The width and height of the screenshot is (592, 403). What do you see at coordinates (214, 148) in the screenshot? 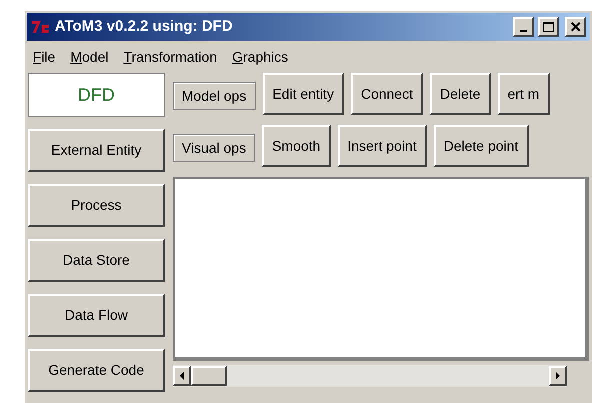
I see `toolbar-button: Visual ops` at bounding box center [214, 148].